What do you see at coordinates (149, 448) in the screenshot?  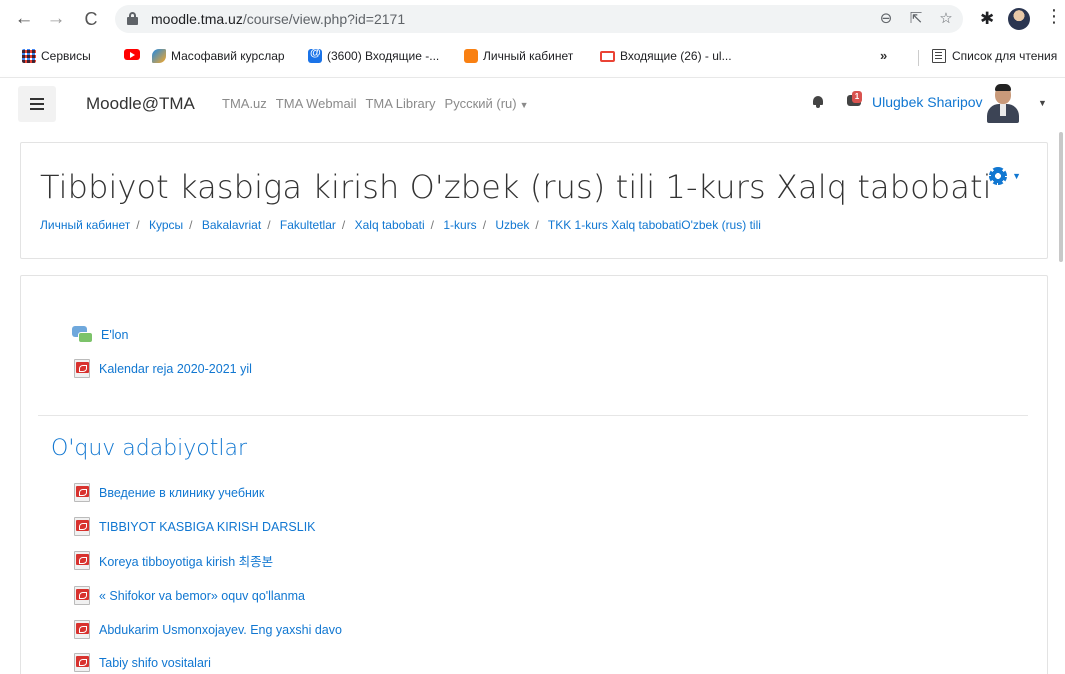 I see `section-title: O'quv adabiyotlar` at bounding box center [149, 448].